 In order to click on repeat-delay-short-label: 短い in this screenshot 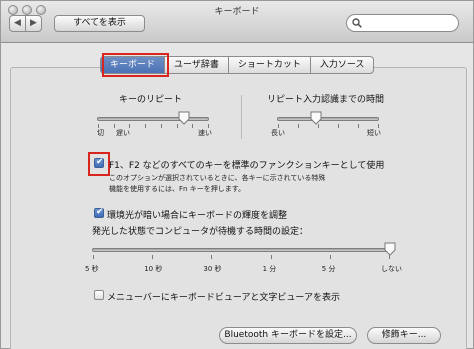, I will do `click(374, 133)`.